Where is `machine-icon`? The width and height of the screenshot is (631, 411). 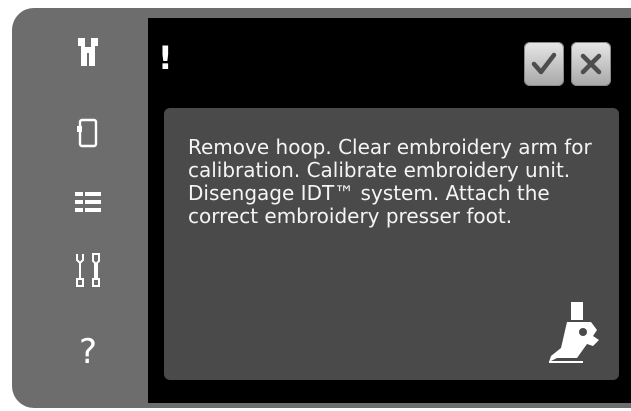 machine-icon is located at coordinates (88, 52).